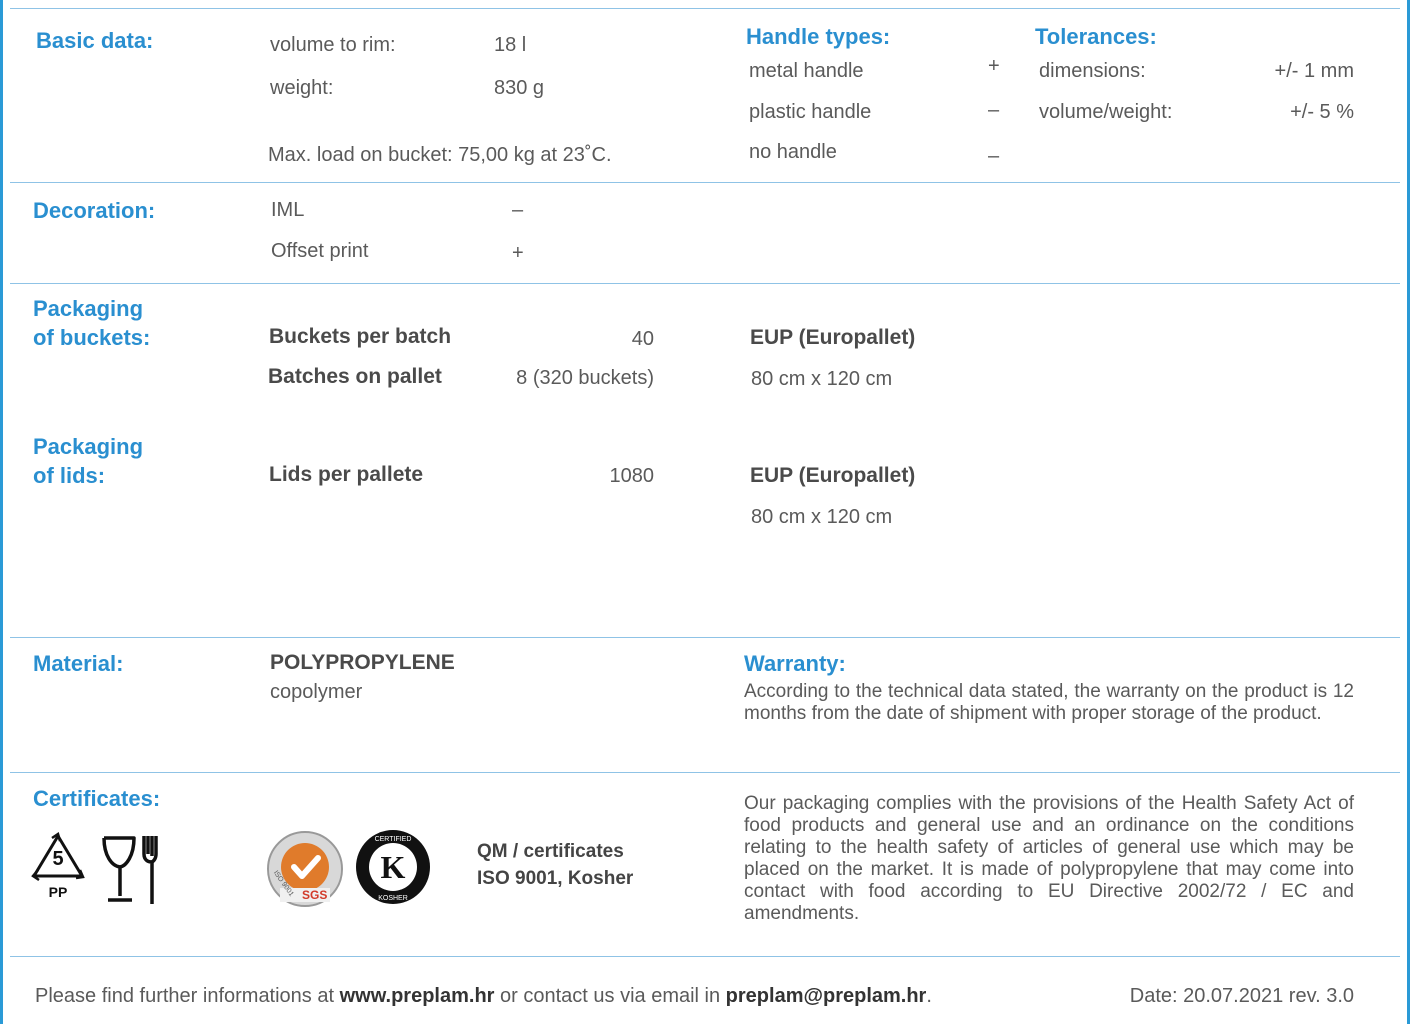 This screenshot has height=1024, width=1410. I want to click on material-name: POLYPROPYLENE, so click(362, 662).